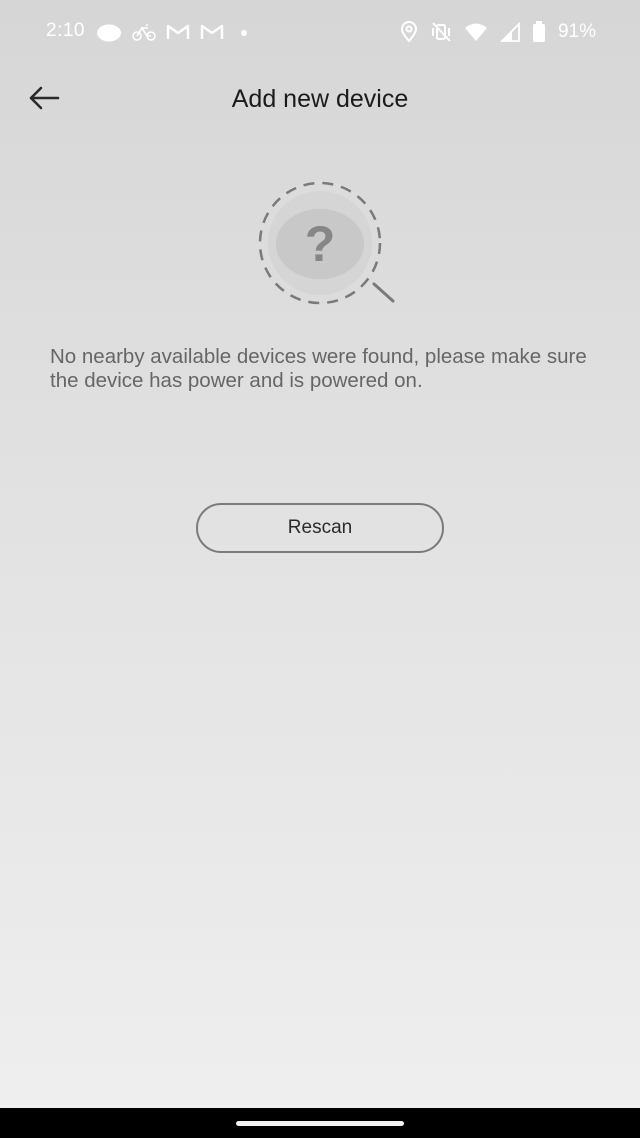  I want to click on cloud-icon, so click(109, 32).